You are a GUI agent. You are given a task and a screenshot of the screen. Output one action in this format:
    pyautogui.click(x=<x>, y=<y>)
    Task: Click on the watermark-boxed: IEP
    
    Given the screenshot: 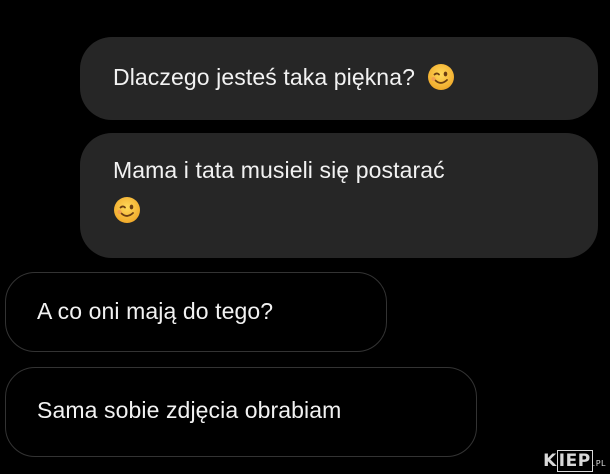 What is the action you would take?
    pyautogui.click(x=574, y=461)
    